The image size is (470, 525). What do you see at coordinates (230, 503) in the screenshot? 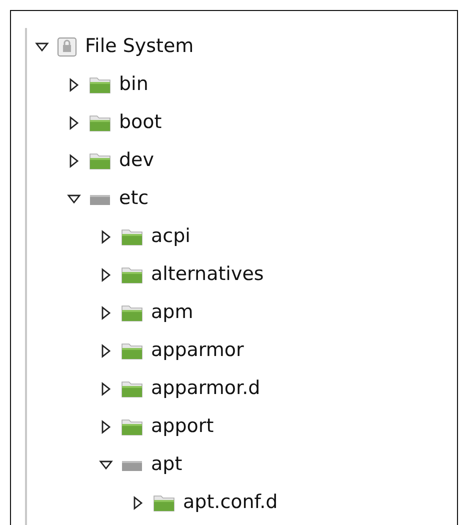
I see `tree-item: apt.conf.d` at bounding box center [230, 503].